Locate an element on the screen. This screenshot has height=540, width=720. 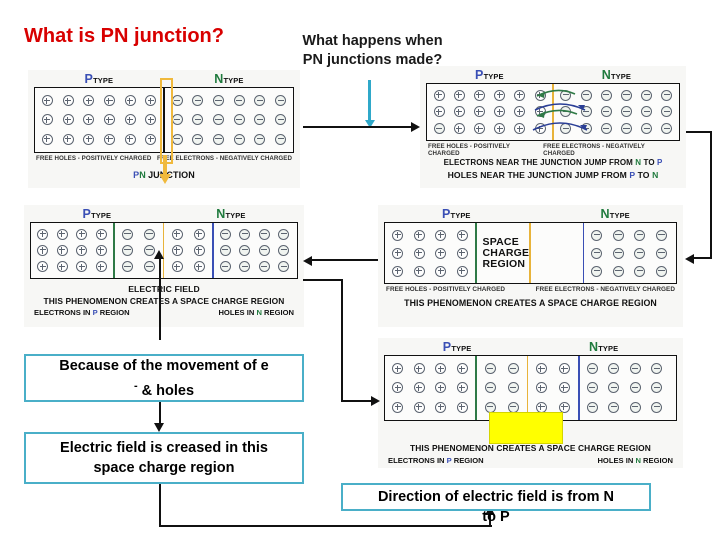
callout-electric-field-line1: Electric field is creased in this is located at coordinates (164, 448).